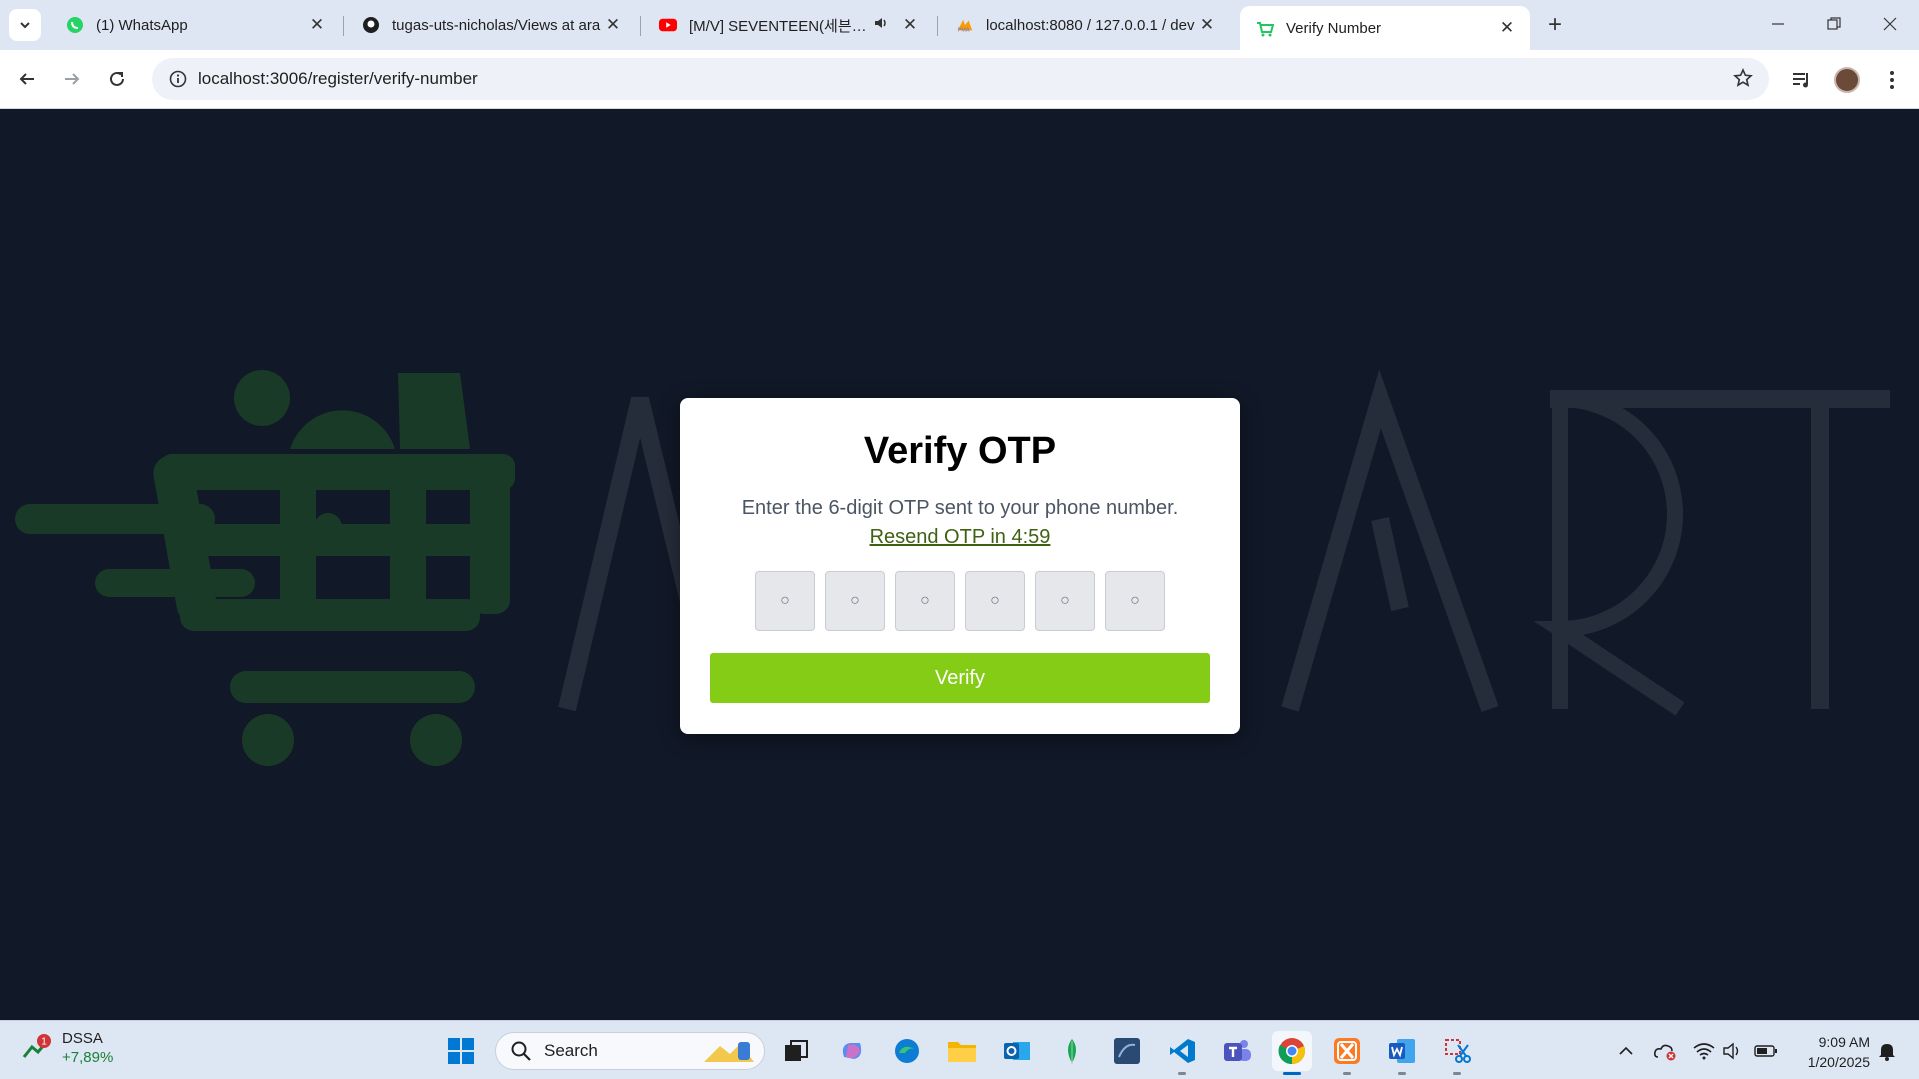 This screenshot has width=1919, height=1079. I want to click on edge-app, so click(907, 1051).